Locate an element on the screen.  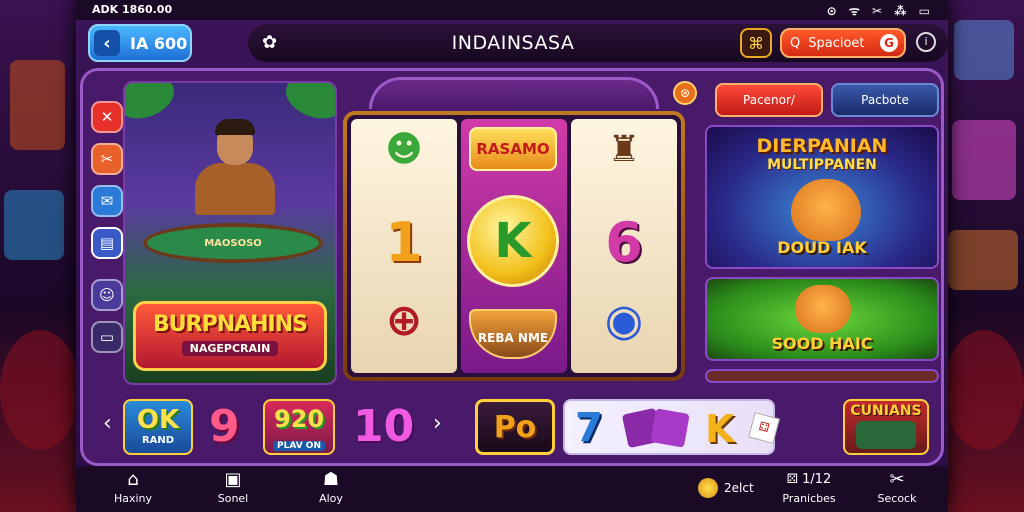
scissors-icon: ✂ is located at coordinates (107, 159).